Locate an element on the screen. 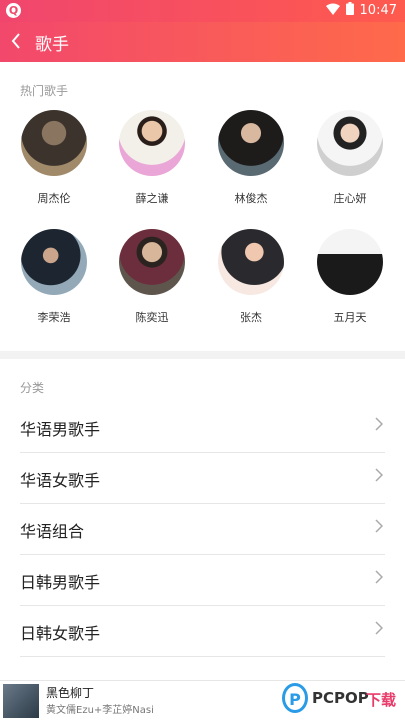  singer-card: 李荣浩 is located at coordinates (54, 277).